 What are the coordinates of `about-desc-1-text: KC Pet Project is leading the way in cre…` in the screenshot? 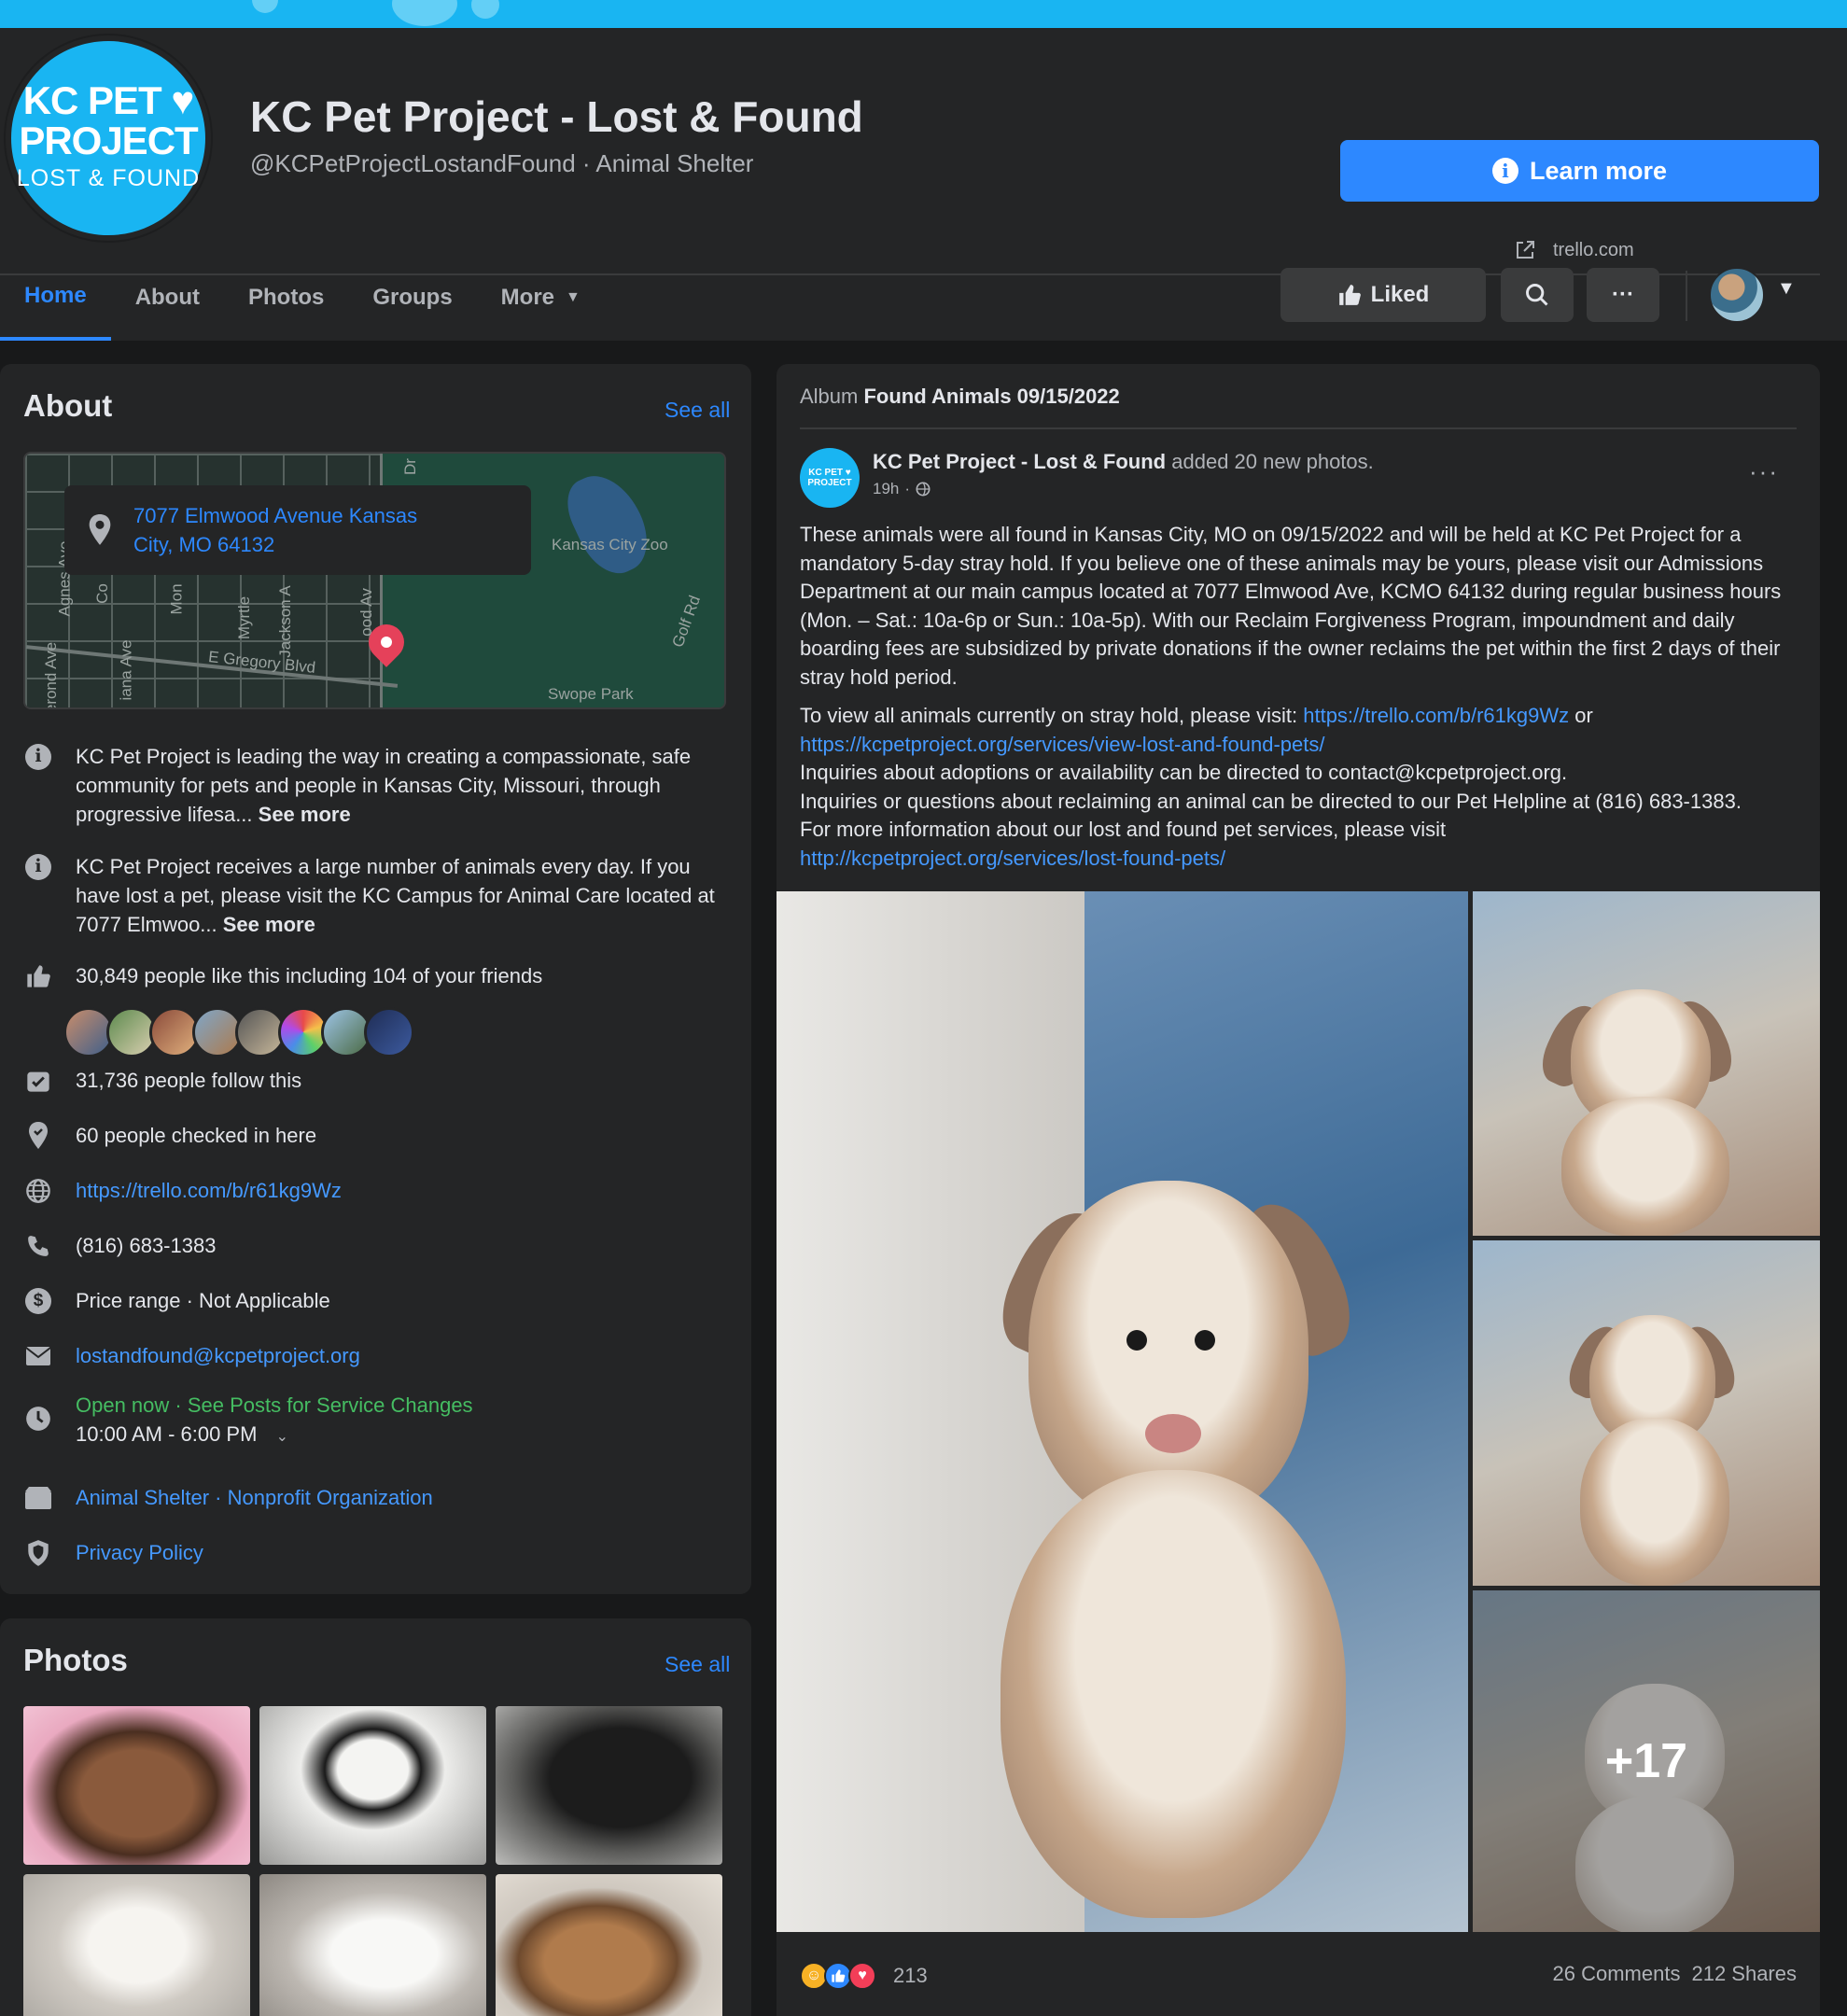 It's located at (384, 785).